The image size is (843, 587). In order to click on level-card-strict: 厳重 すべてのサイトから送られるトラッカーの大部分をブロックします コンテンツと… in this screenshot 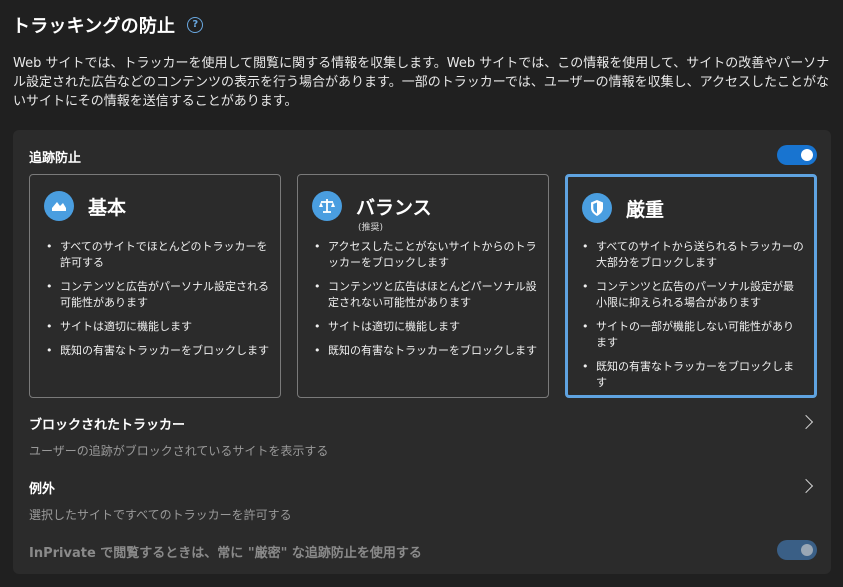, I will do `click(691, 286)`.